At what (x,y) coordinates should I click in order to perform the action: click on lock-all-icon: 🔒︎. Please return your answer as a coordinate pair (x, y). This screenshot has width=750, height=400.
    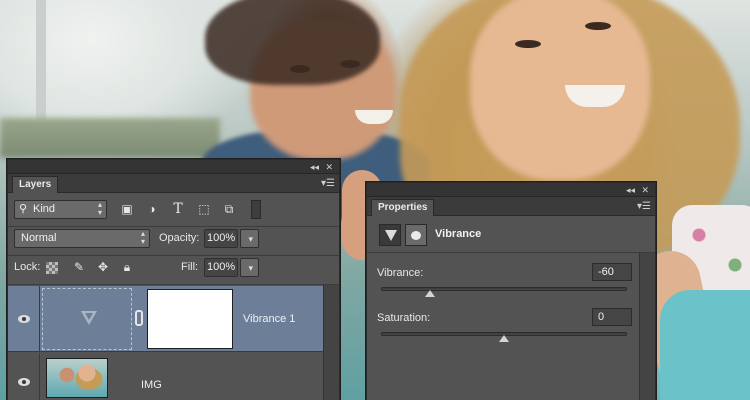
    Looking at the image, I should click on (127, 267).